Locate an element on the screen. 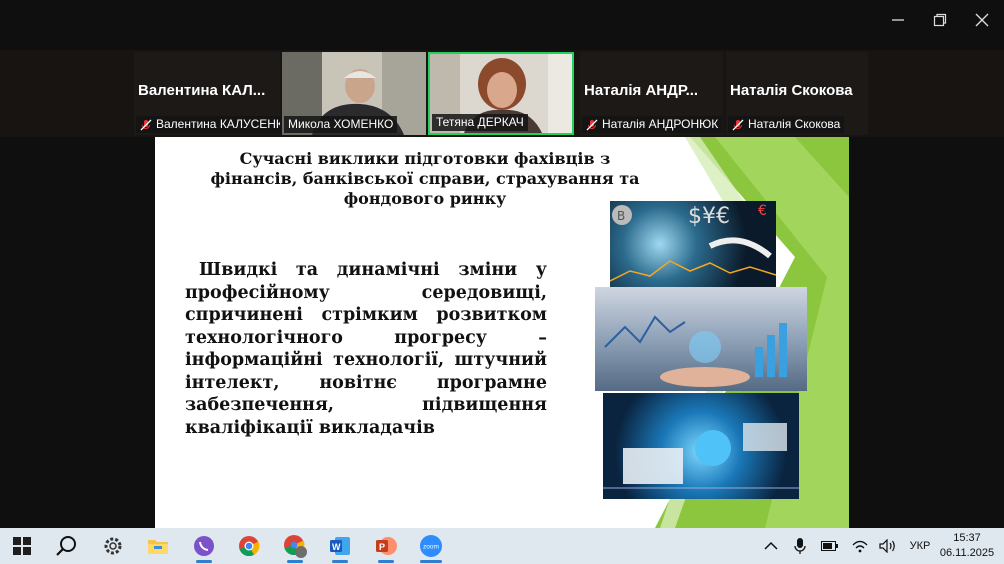  svg-text: B is located at coordinates (621, 216).